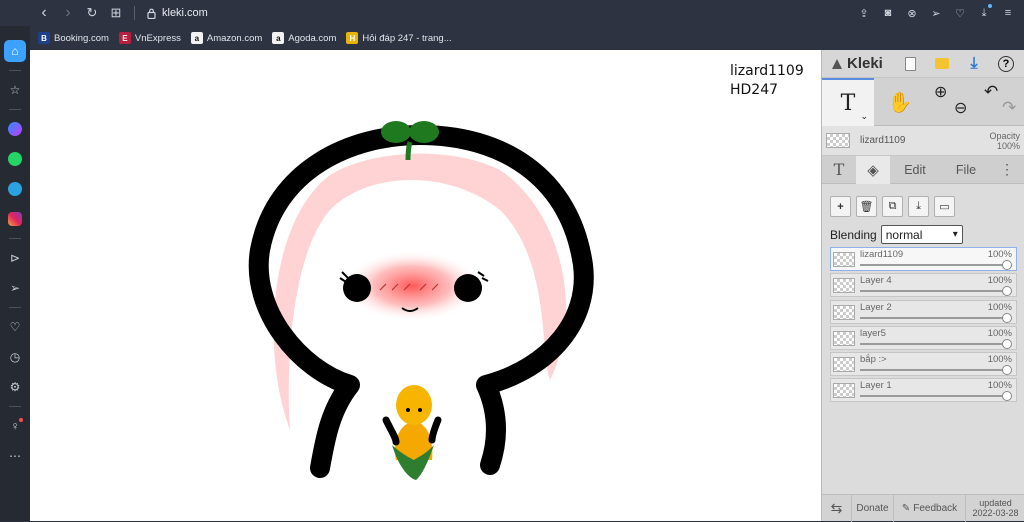 Image resolution: width=1024 pixels, height=522 pixels. I want to click on undo-redo-controls: ↶ ↷, so click(999, 102).